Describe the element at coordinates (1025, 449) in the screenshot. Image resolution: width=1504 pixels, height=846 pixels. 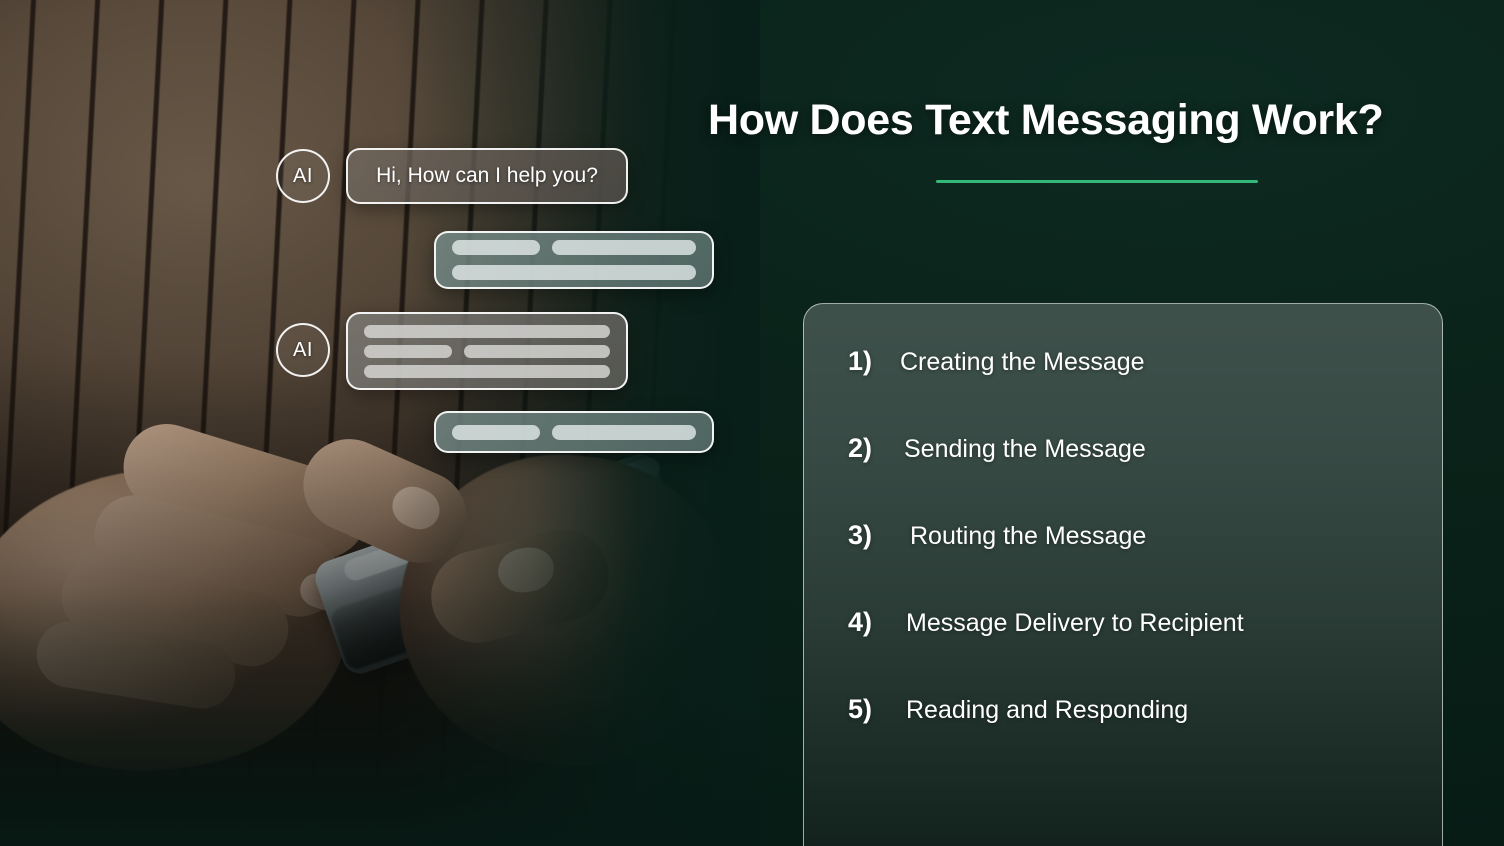
I see `step-label: Sending the Message` at that location.